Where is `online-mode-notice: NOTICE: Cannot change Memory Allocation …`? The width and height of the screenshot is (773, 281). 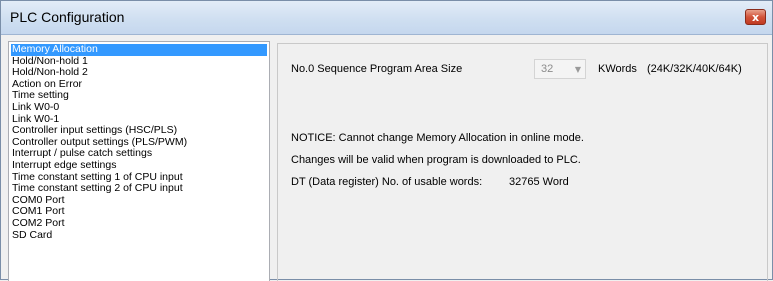
online-mode-notice: NOTICE: Cannot change Memory Allocation … is located at coordinates (437, 138).